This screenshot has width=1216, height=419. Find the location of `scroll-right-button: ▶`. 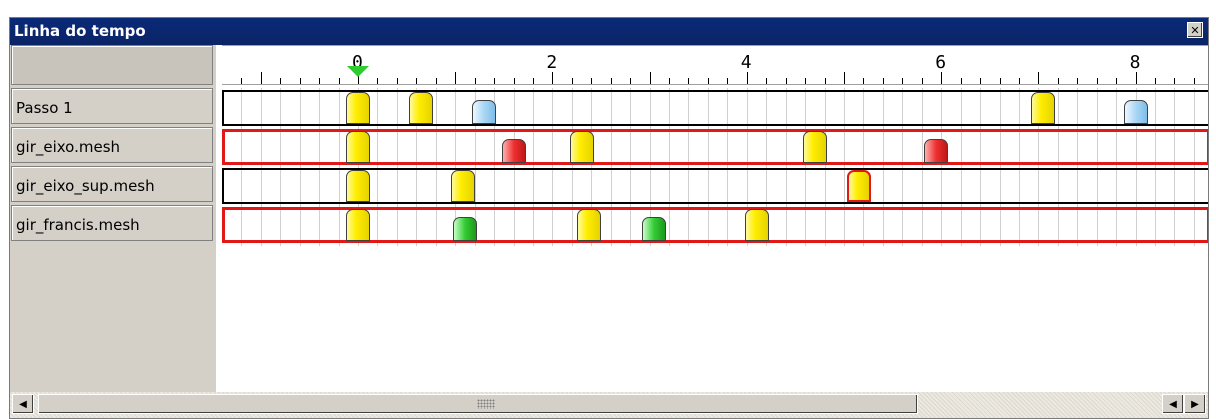

scroll-right-button: ▶ is located at coordinates (1195, 404).